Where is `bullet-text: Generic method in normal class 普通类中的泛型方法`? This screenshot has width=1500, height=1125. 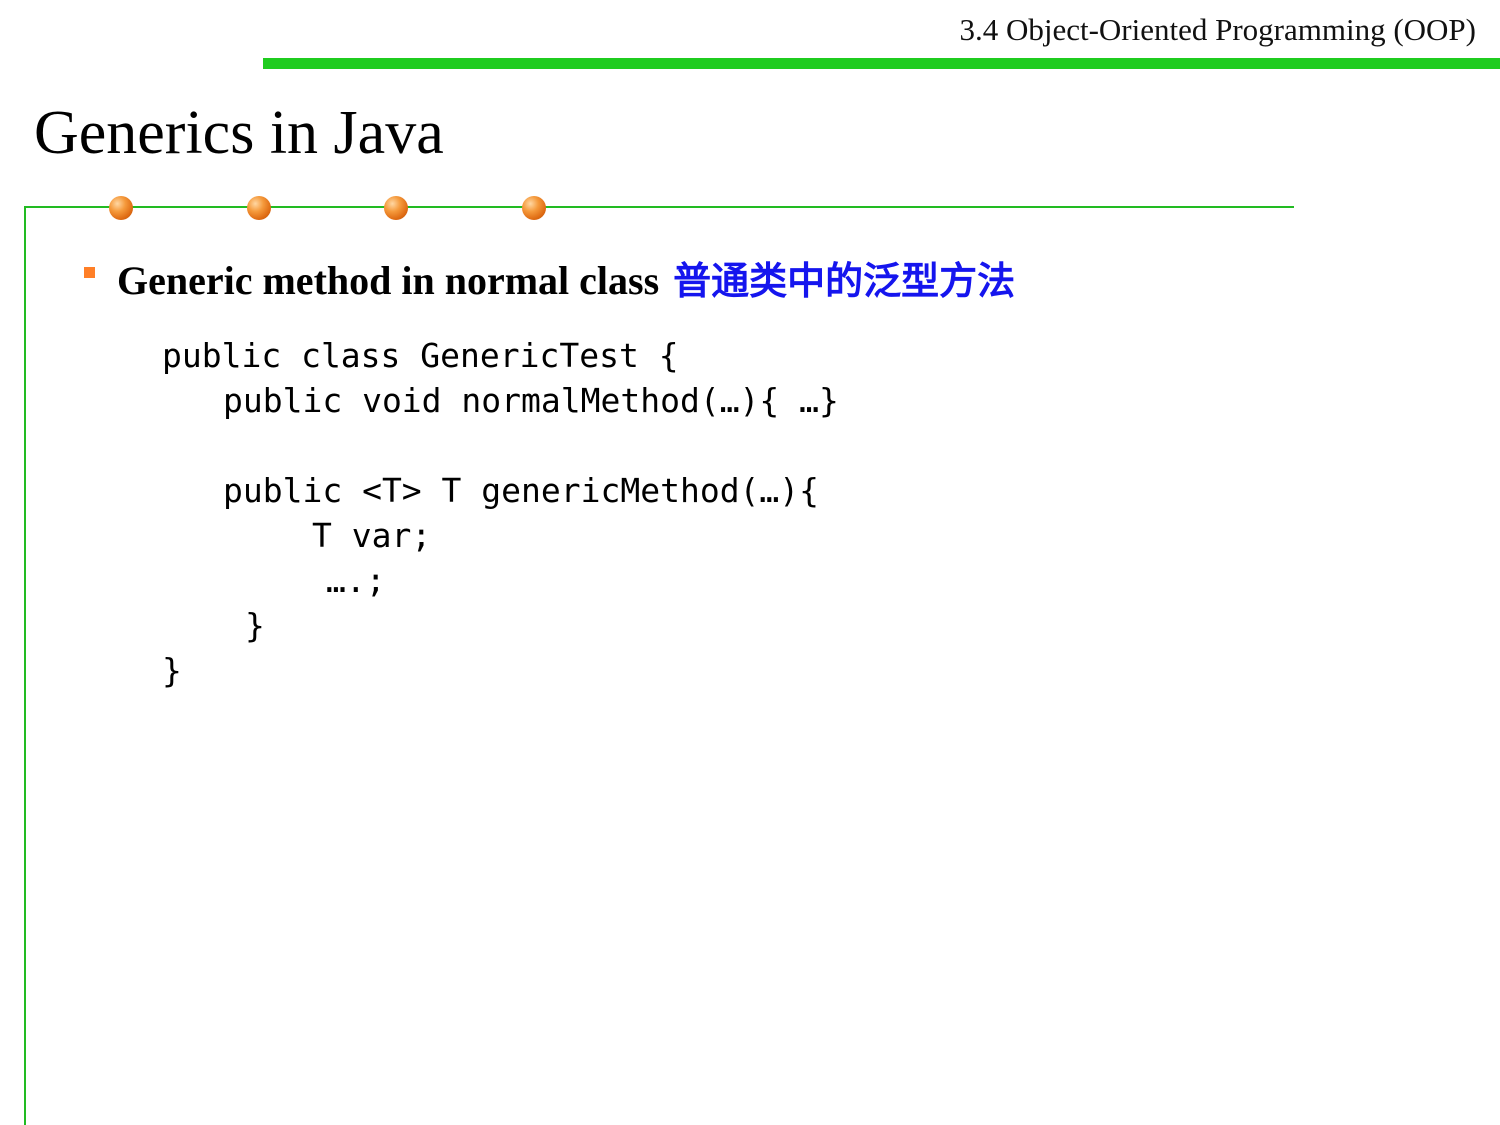
bullet-text: Generic method in normal class 普通类中的泛型方法 is located at coordinates (566, 277).